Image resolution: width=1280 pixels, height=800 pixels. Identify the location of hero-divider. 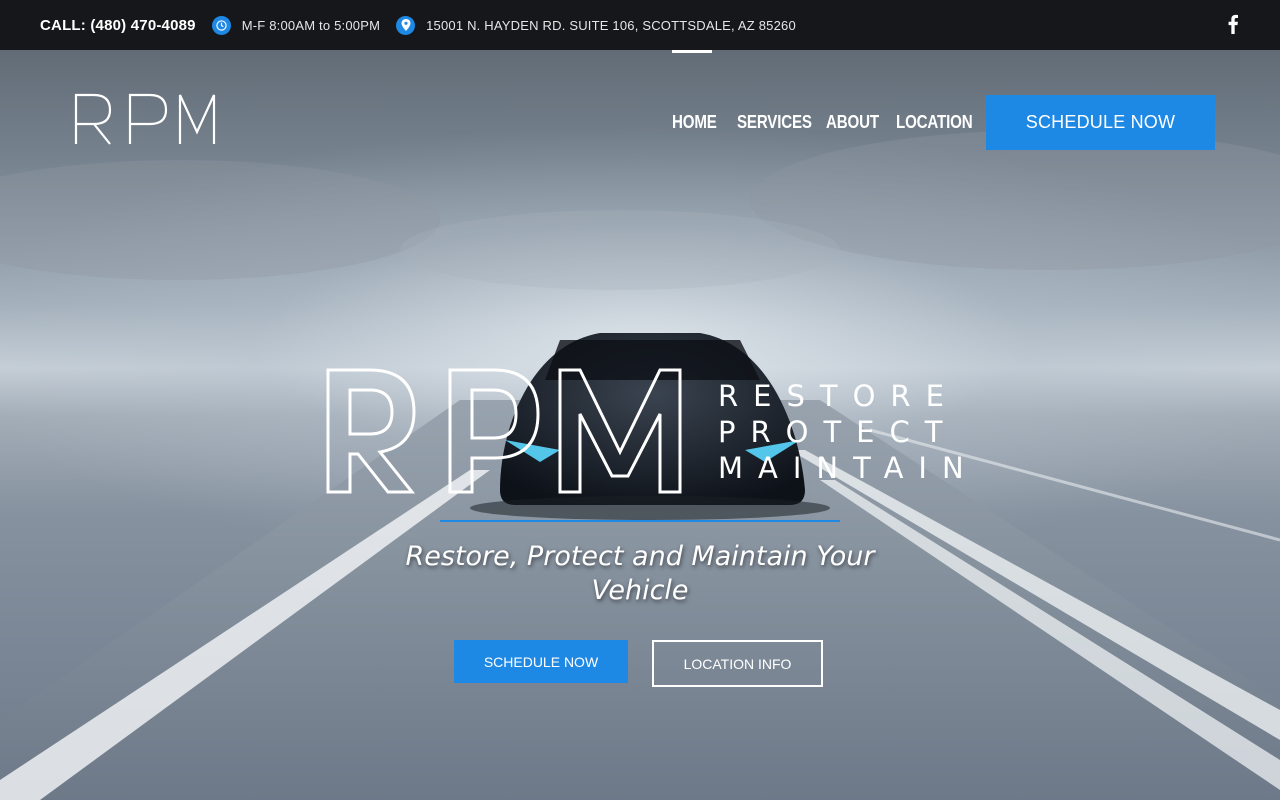
(640, 521).